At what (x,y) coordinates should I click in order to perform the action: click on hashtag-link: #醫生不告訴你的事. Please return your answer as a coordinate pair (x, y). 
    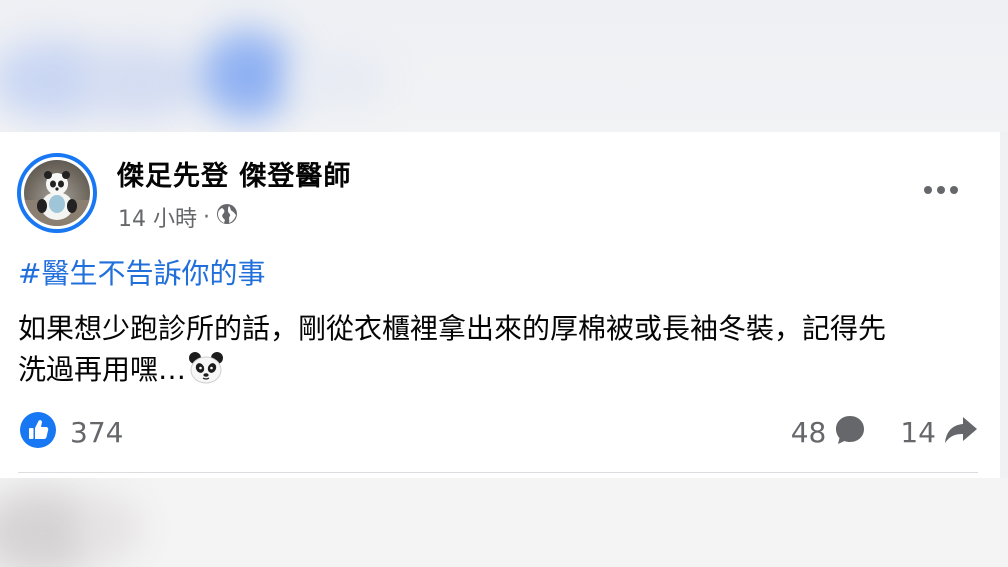
    Looking at the image, I should click on (141, 272).